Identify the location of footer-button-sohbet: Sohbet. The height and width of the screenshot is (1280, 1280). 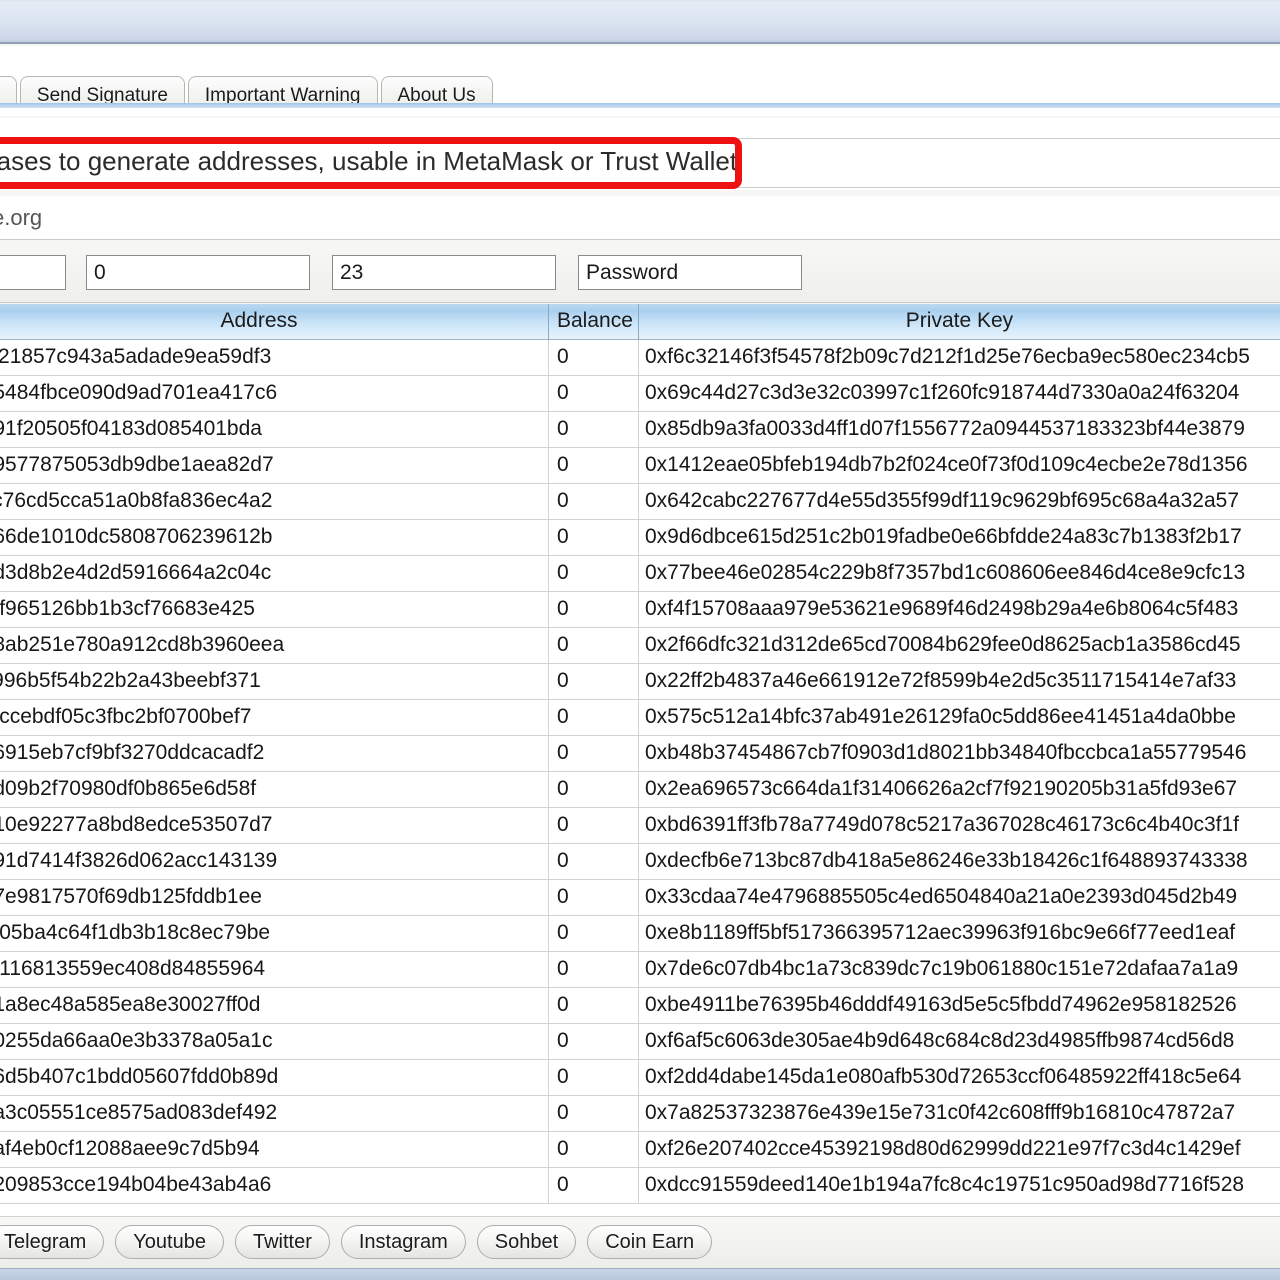
(526, 1242).